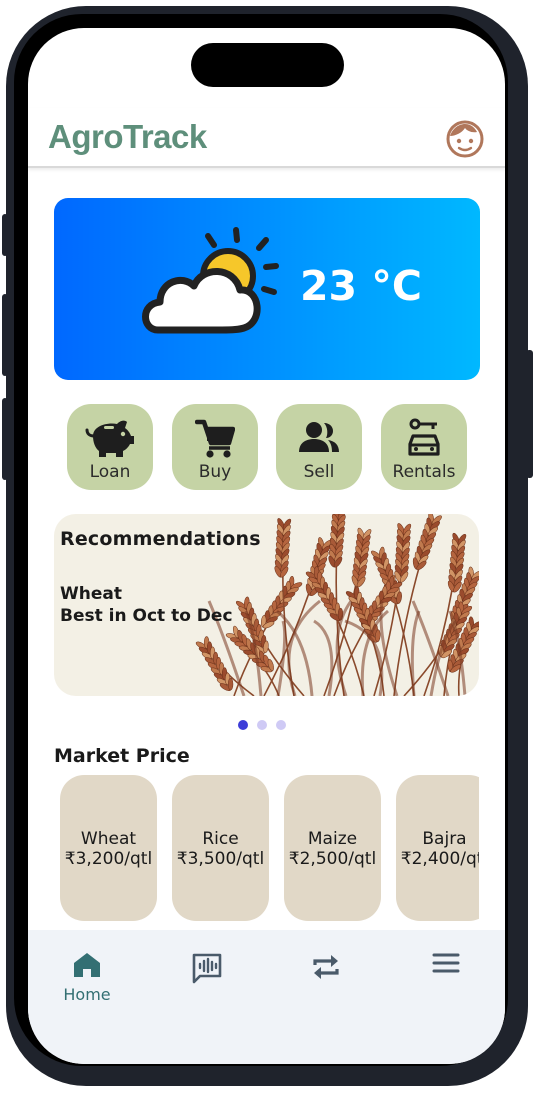 This screenshot has width=538, height=1095. What do you see at coordinates (160, 539) in the screenshot?
I see `recommendation-title: Recommendations` at bounding box center [160, 539].